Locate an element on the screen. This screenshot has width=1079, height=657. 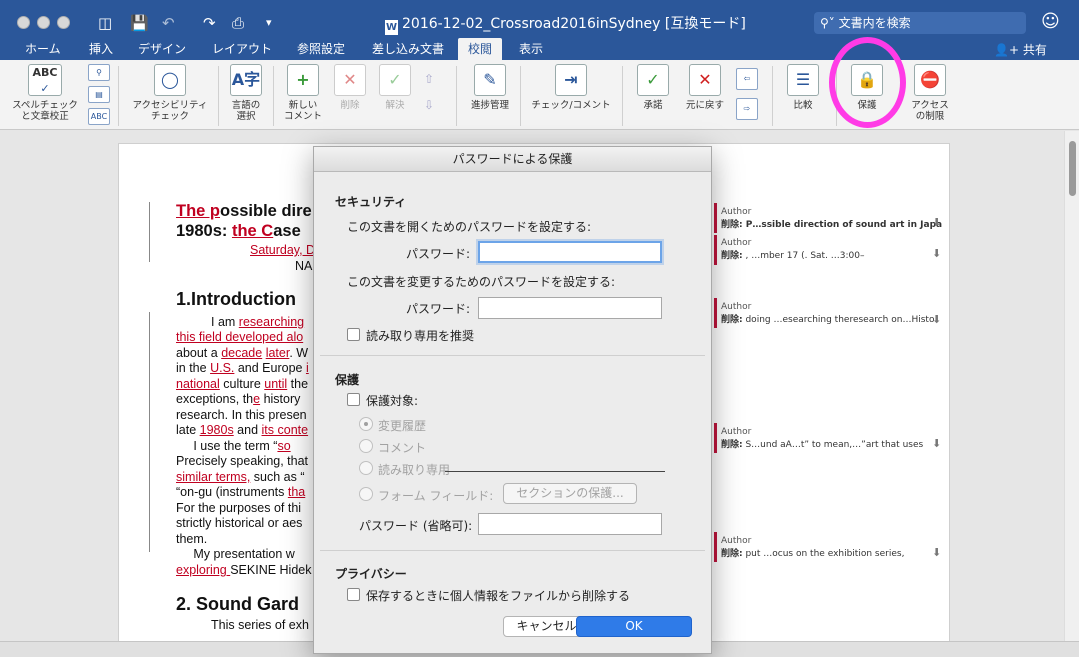
tab-insert: 挿入 is located at coordinates (101, 49).